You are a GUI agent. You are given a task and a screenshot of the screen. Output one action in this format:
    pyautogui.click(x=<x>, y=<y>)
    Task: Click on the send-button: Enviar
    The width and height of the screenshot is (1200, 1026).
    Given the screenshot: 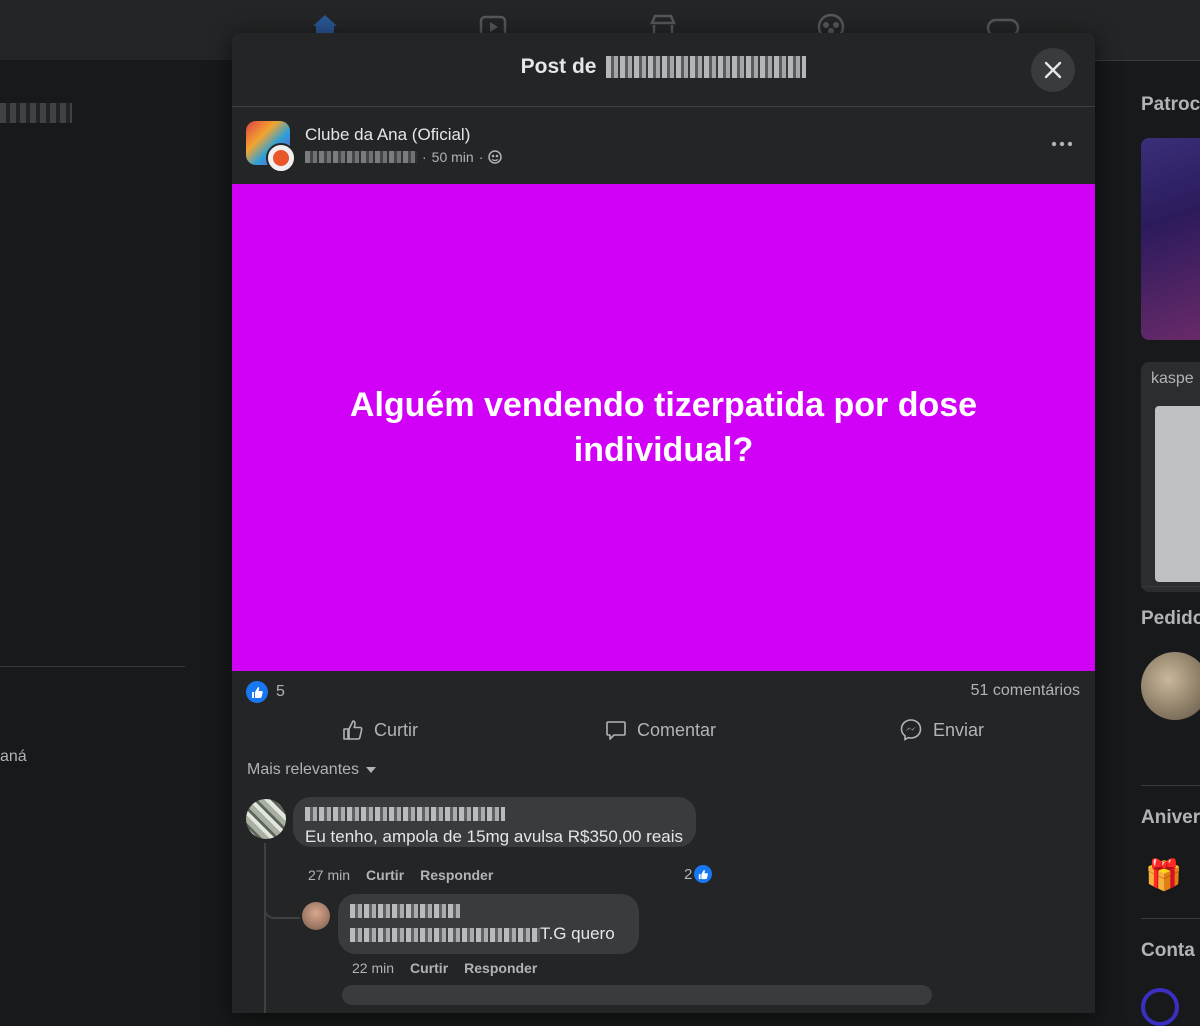 What is the action you would take?
    pyautogui.click(x=941, y=730)
    